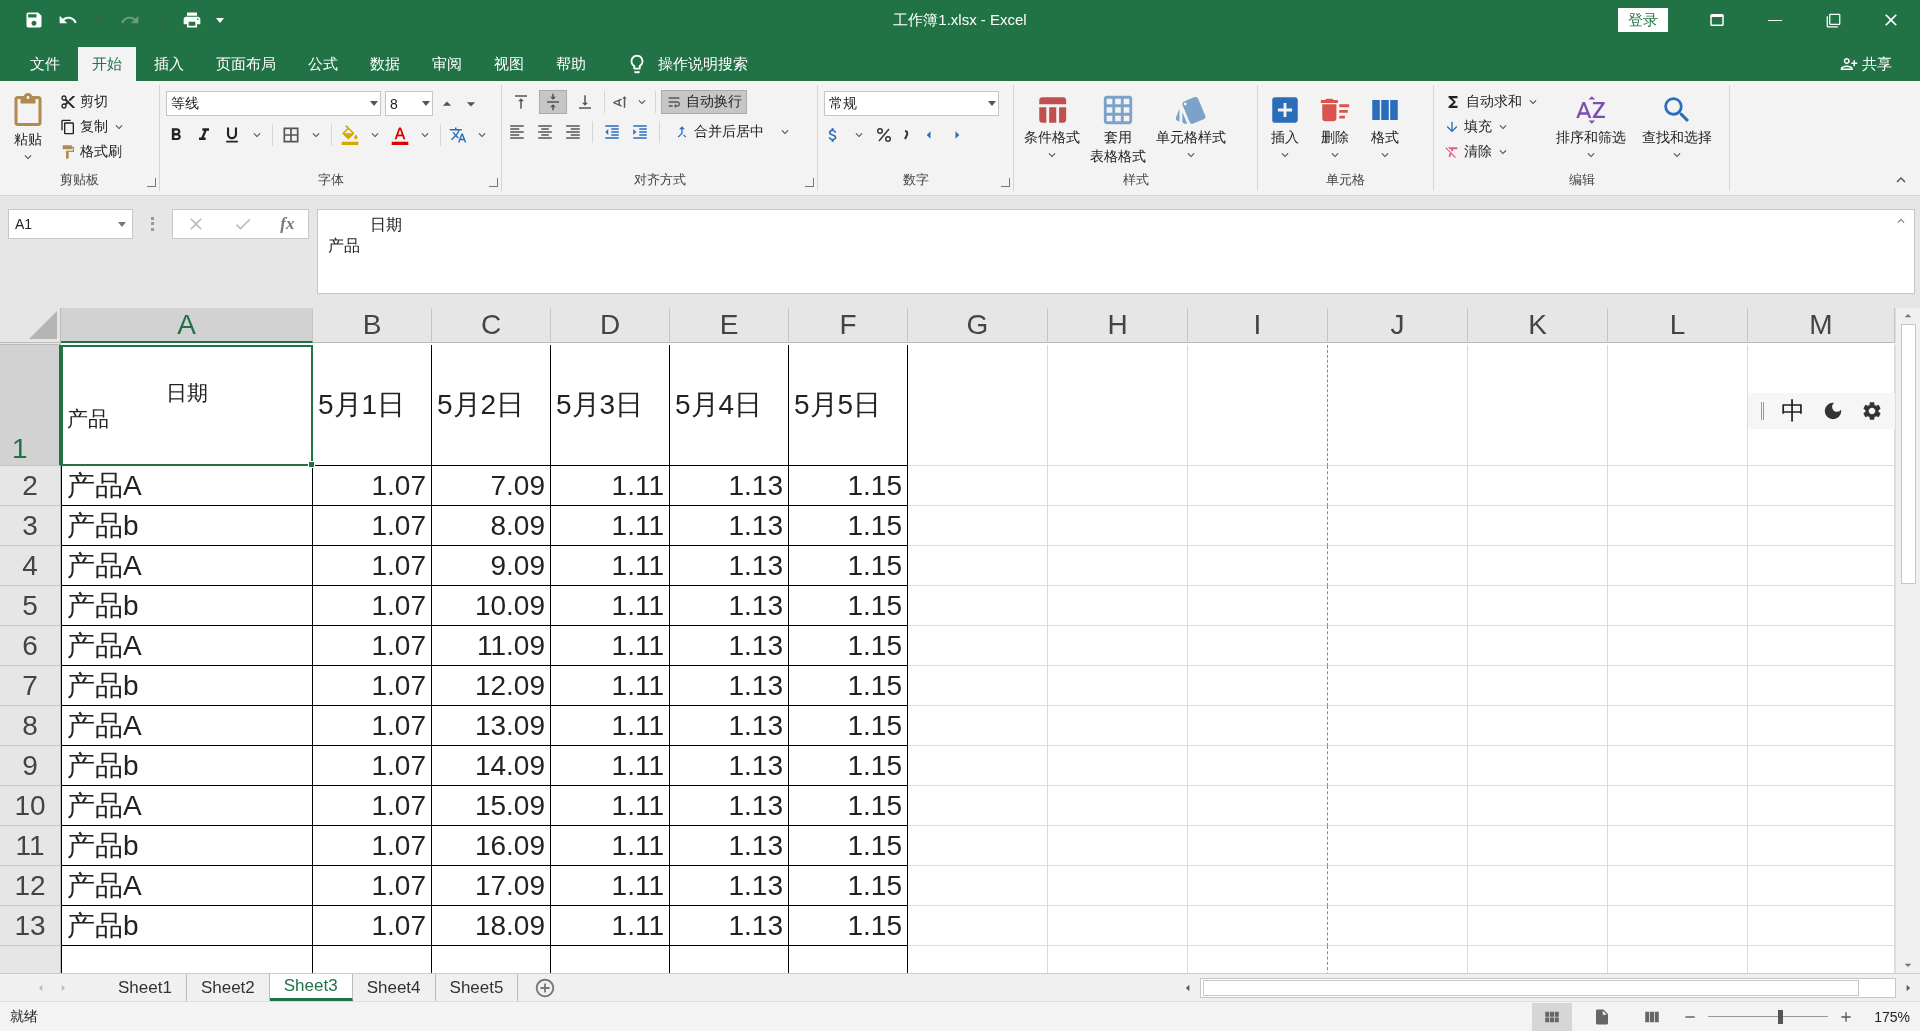 The width and height of the screenshot is (1920, 1031). I want to click on font-size-field: 8, so click(409, 103).